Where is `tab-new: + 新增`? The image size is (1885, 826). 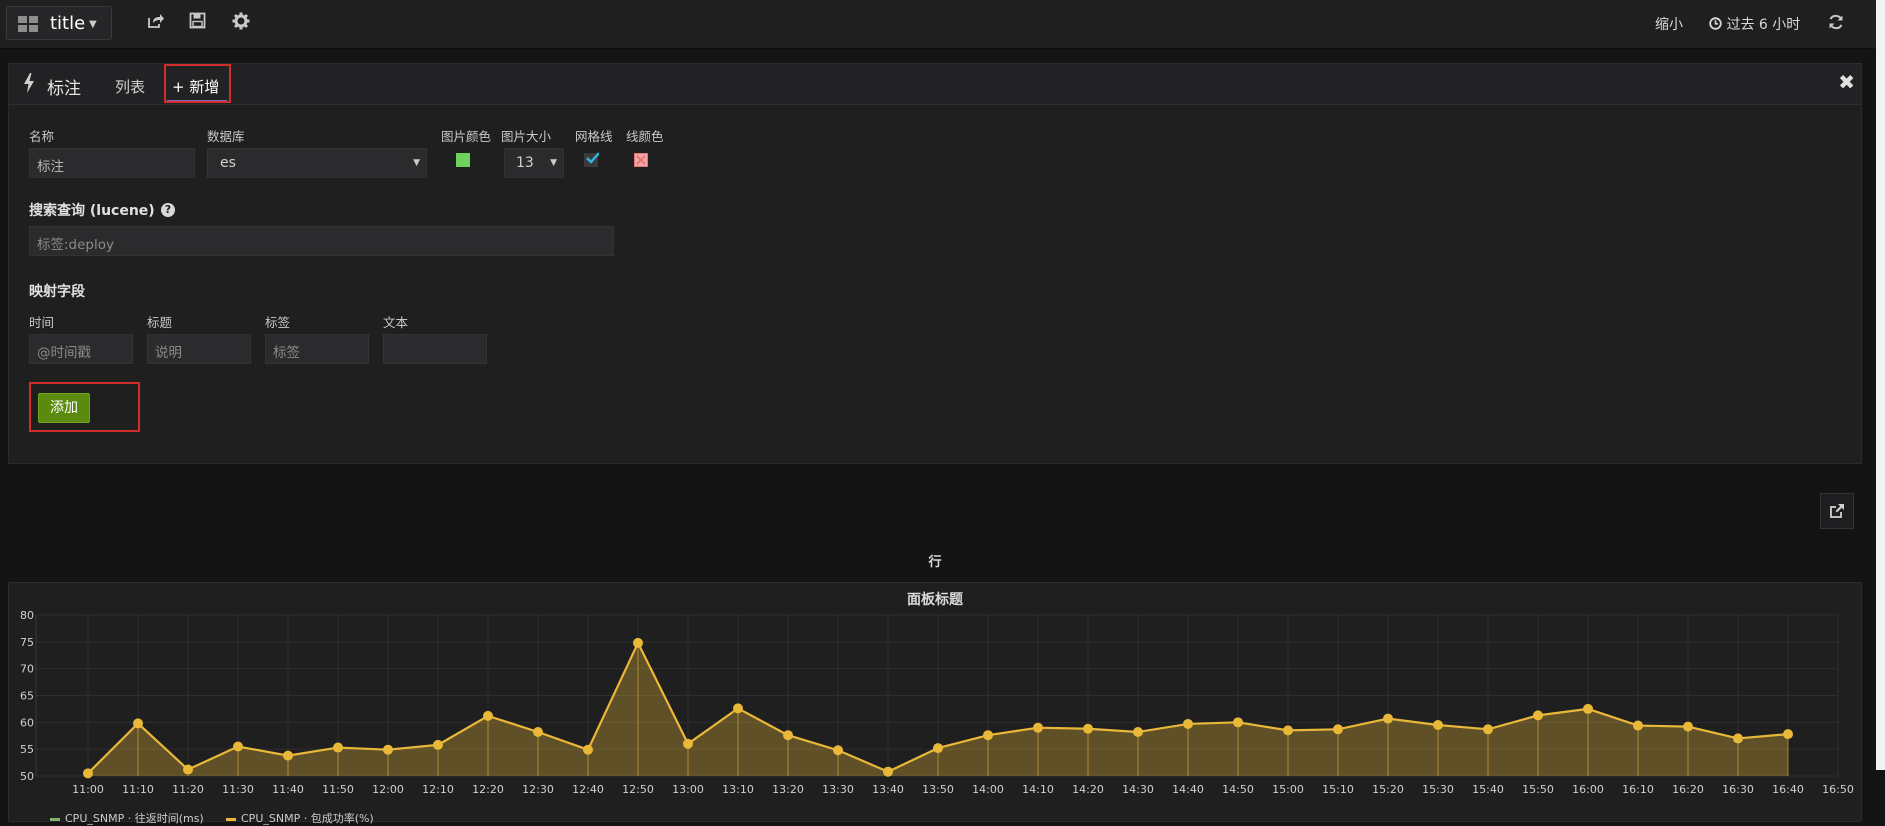 tab-new: + 新增 is located at coordinates (195, 86).